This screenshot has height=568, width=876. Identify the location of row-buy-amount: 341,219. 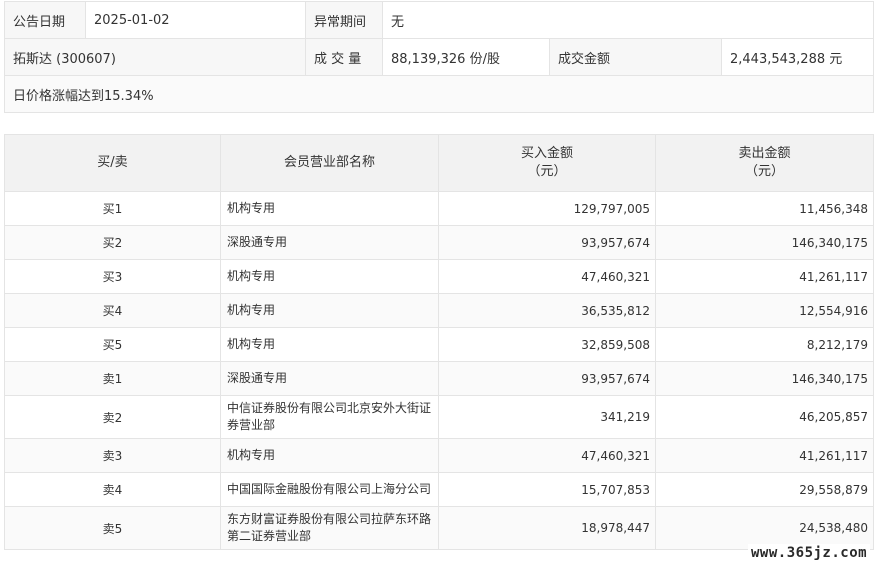
(547, 417).